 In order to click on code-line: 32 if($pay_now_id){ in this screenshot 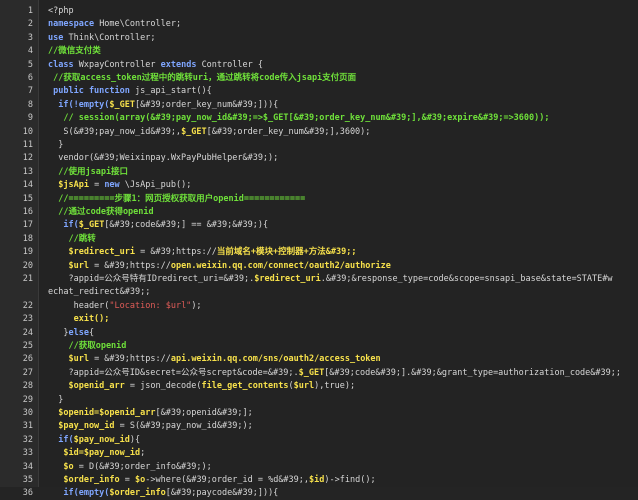, I will do `click(319, 440)`.